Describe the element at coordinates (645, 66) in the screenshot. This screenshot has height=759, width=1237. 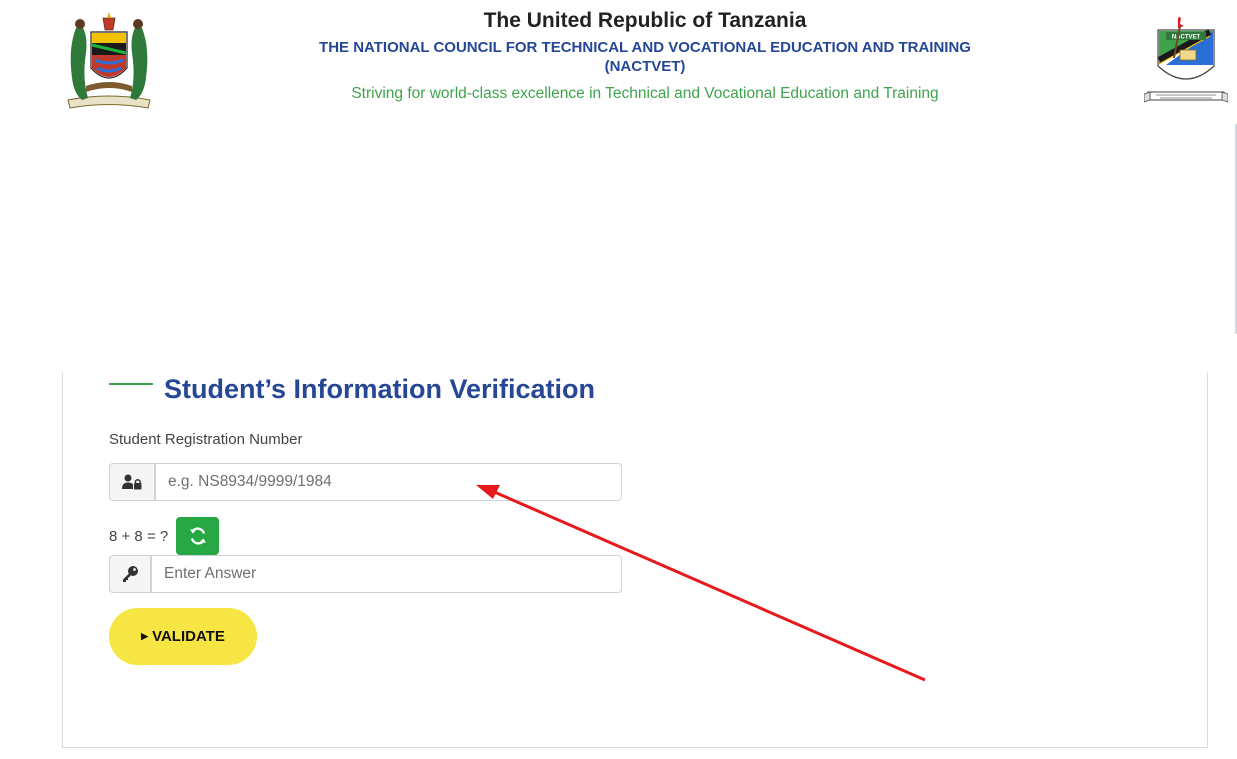
I see `council-abbreviation: (NACTVET)` at that location.